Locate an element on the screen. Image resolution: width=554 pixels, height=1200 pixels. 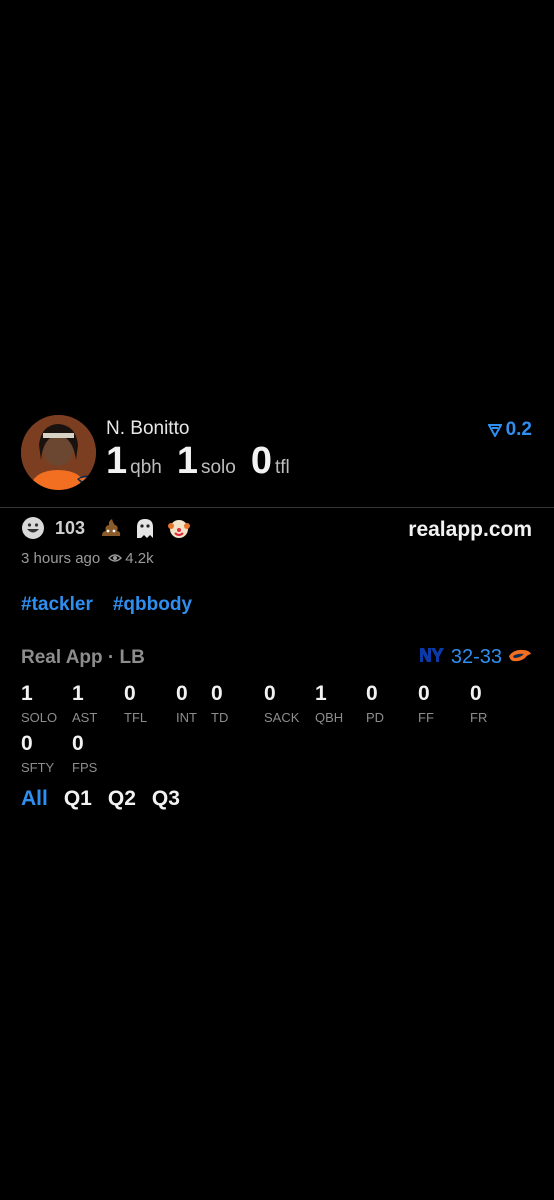
stat-cell: 0 TD is located at coordinates (231, 703).